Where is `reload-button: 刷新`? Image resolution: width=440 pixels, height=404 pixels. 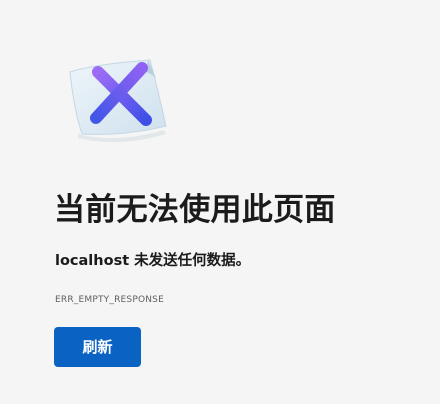
reload-button: 刷新 is located at coordinates (97, 347).